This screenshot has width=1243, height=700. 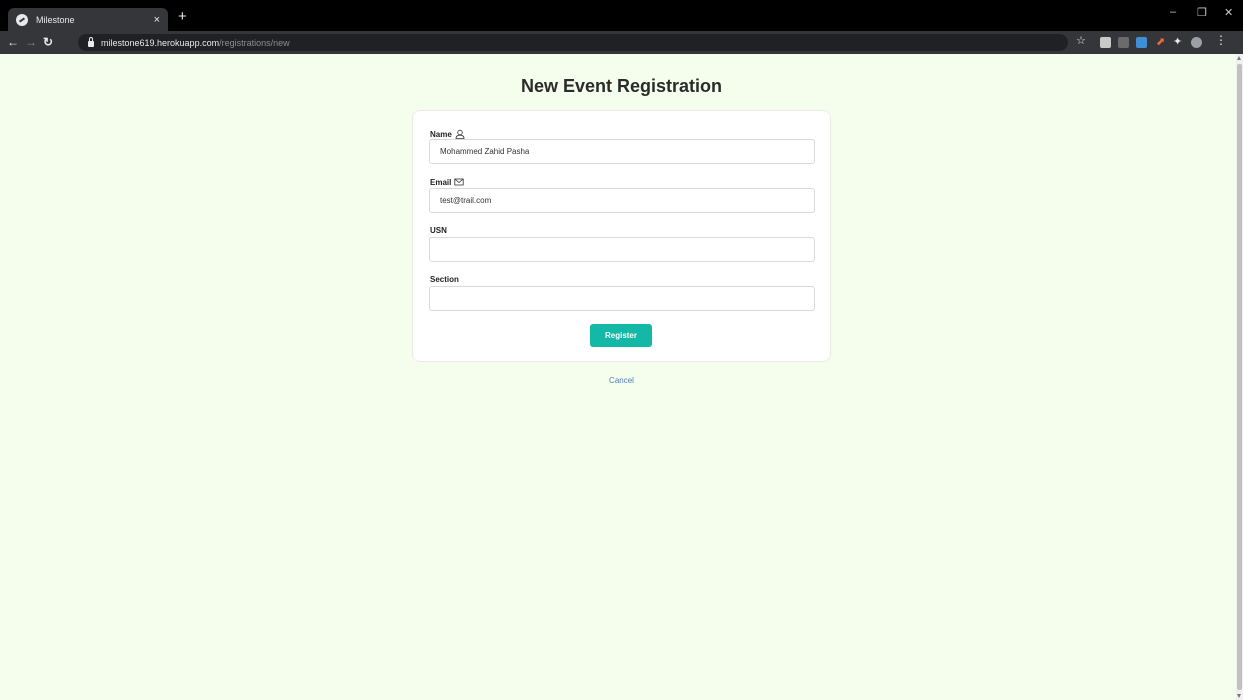 I want to click on scroll-down-arrow-icon, so click(x=1239, y=696).